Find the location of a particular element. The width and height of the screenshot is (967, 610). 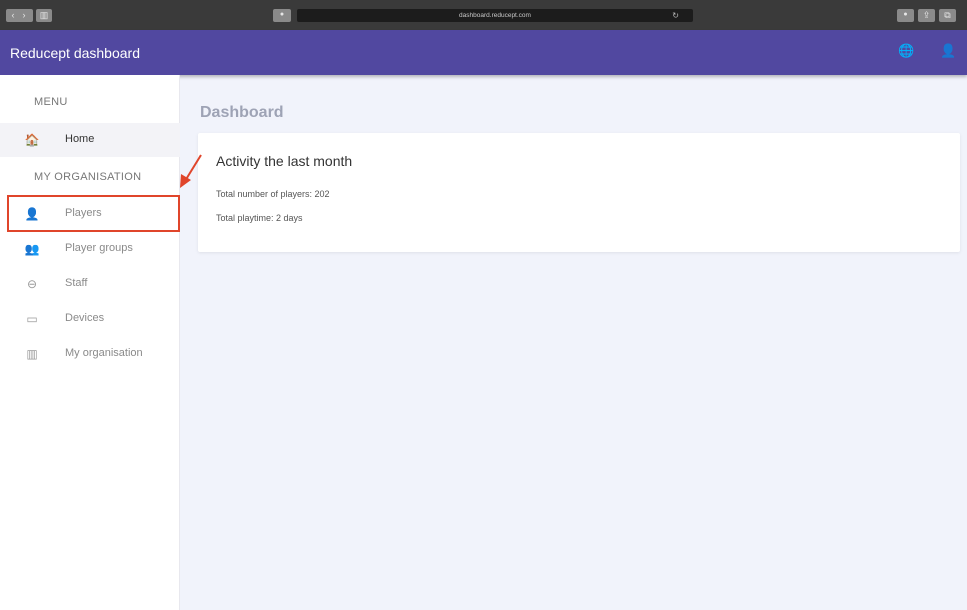

sidebar-item-player-groups: 👥 Player groups is located at coordinates (90, 249).